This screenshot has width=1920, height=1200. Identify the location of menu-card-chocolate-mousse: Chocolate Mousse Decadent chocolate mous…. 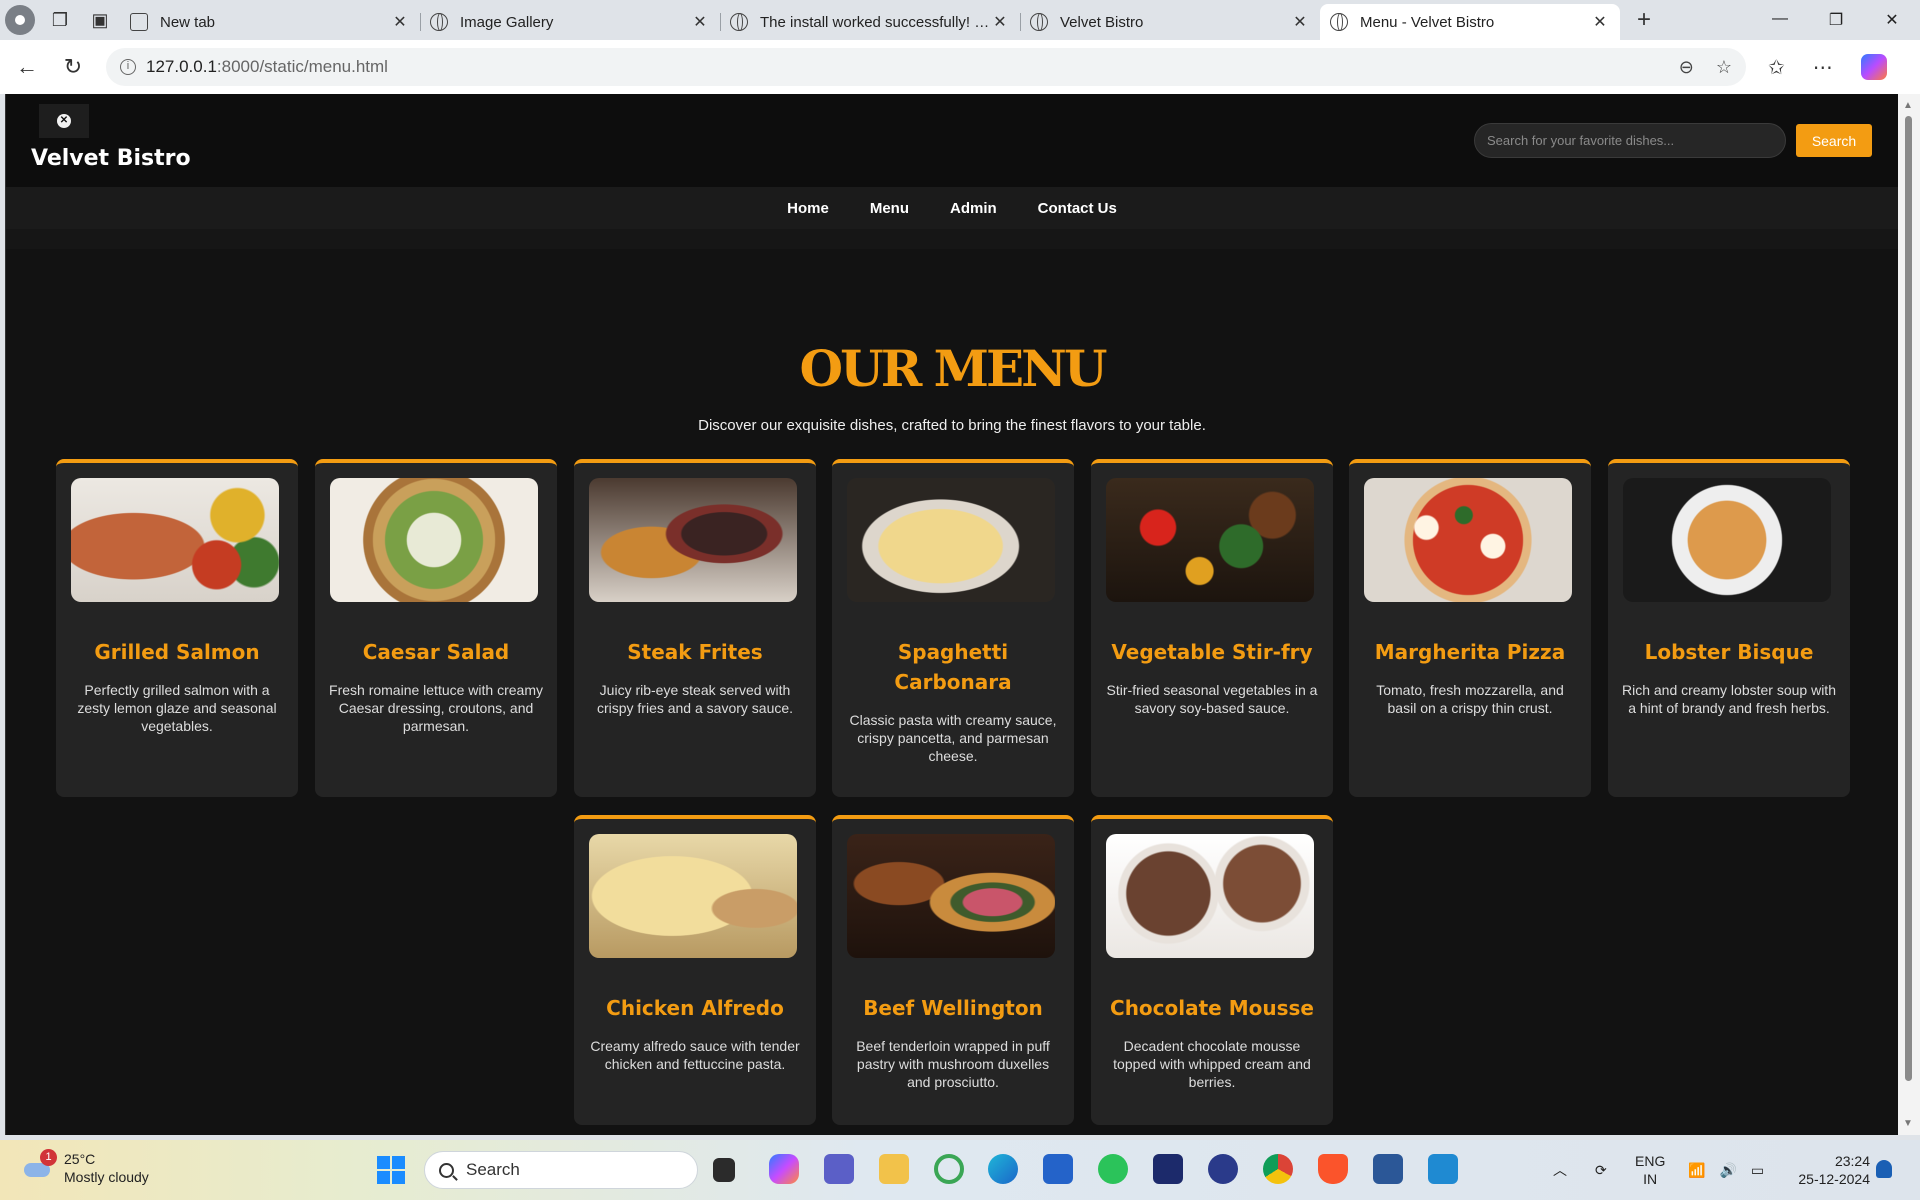
(1212, 970).